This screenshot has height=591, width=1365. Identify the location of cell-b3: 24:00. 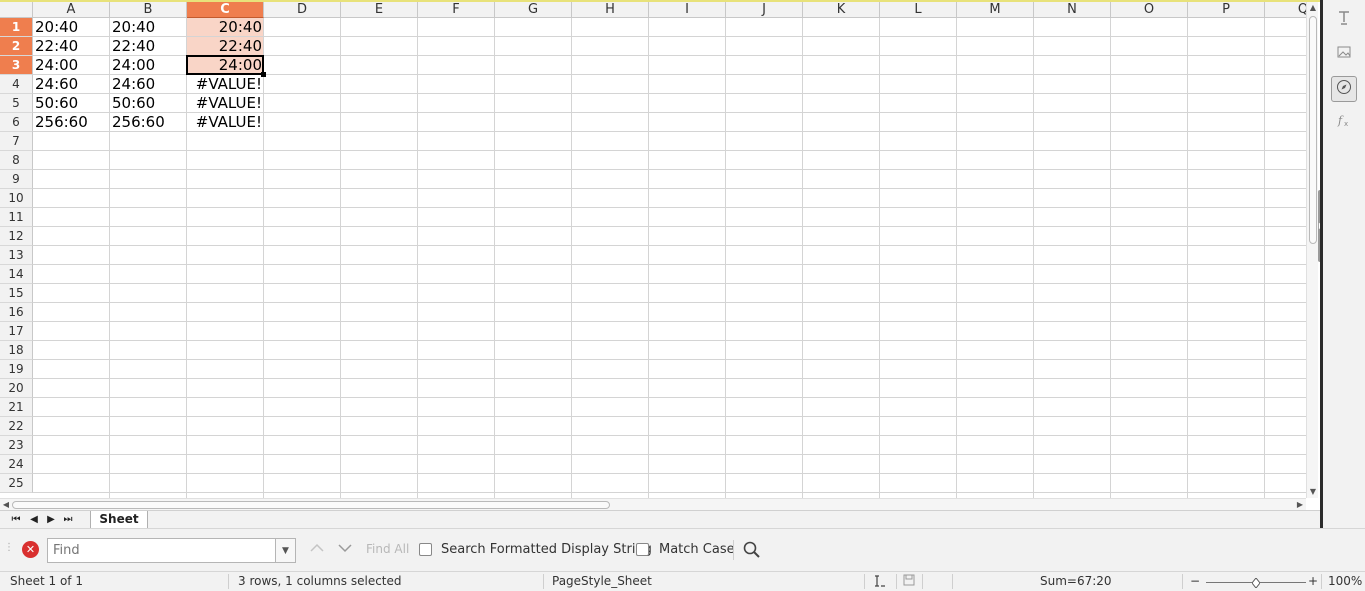
(148, 65).